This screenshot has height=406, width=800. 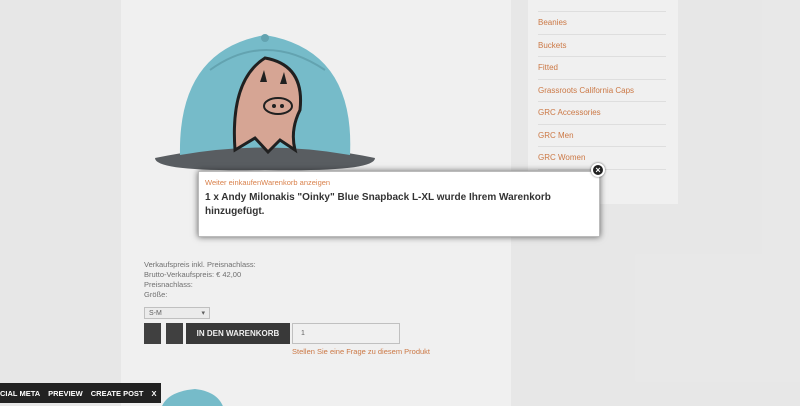 What do you see at coordinates (233, 182) in the screenshot?
I see `continue-shopping-link: Weiter einkaufen` at bounding box center [233, 182].